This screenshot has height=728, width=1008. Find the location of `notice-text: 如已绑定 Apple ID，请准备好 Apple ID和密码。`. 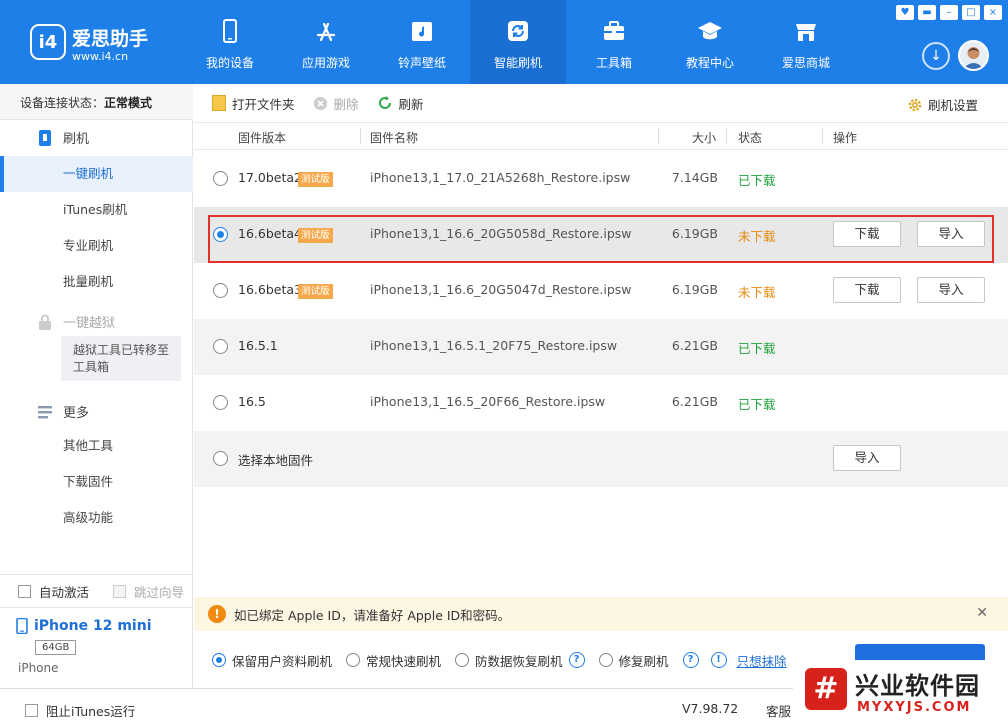

notice-text: 如已绑定 Apple ID，请准备好 Apple ID和密码。 is located at coordinates (372, 615).